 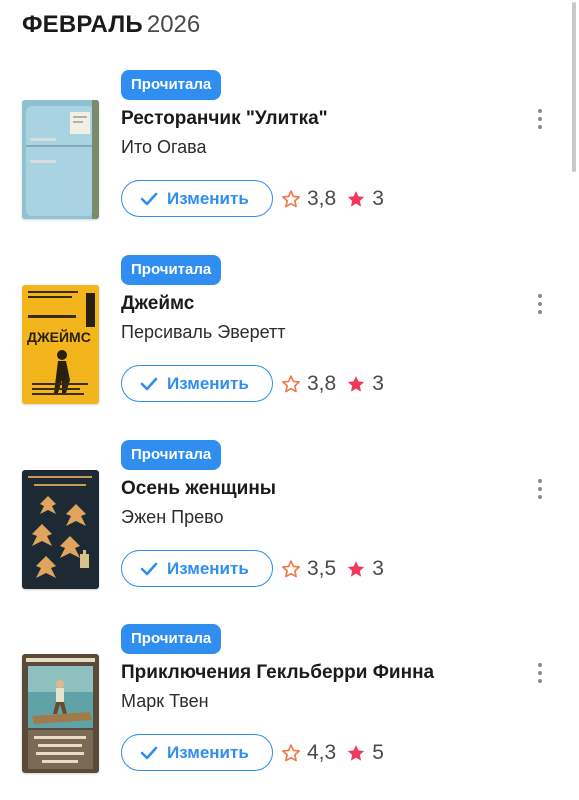 I want to click on average-rating: 3,5, so click(x=322, y=568).